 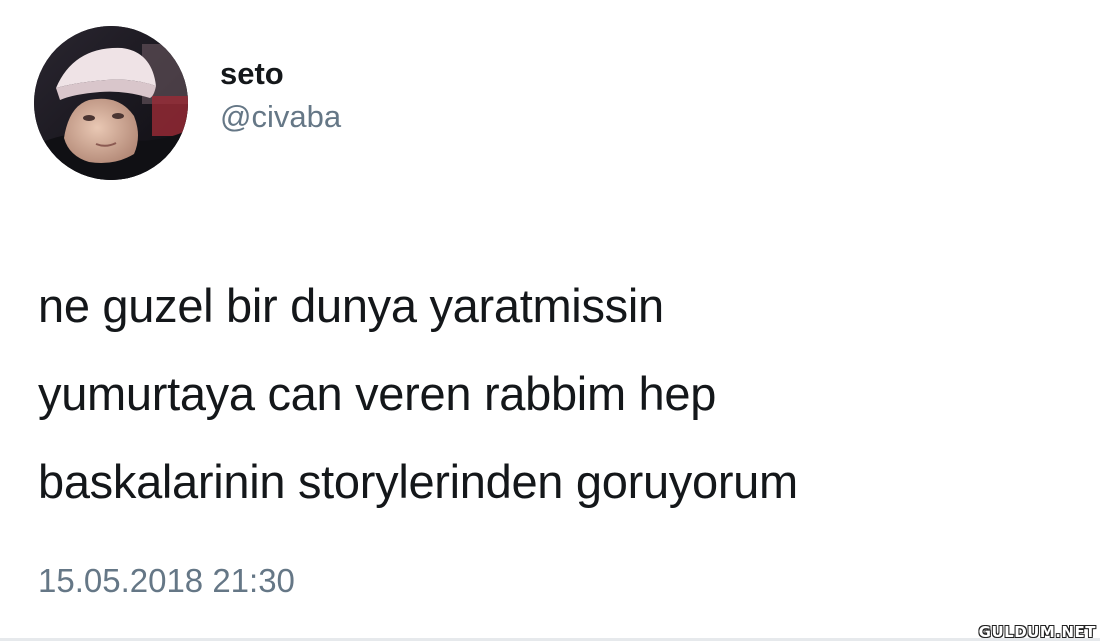 I want to click on tweet-text-line: ne guzel bir dunya yaratmissin, so click(x=351, y=305).